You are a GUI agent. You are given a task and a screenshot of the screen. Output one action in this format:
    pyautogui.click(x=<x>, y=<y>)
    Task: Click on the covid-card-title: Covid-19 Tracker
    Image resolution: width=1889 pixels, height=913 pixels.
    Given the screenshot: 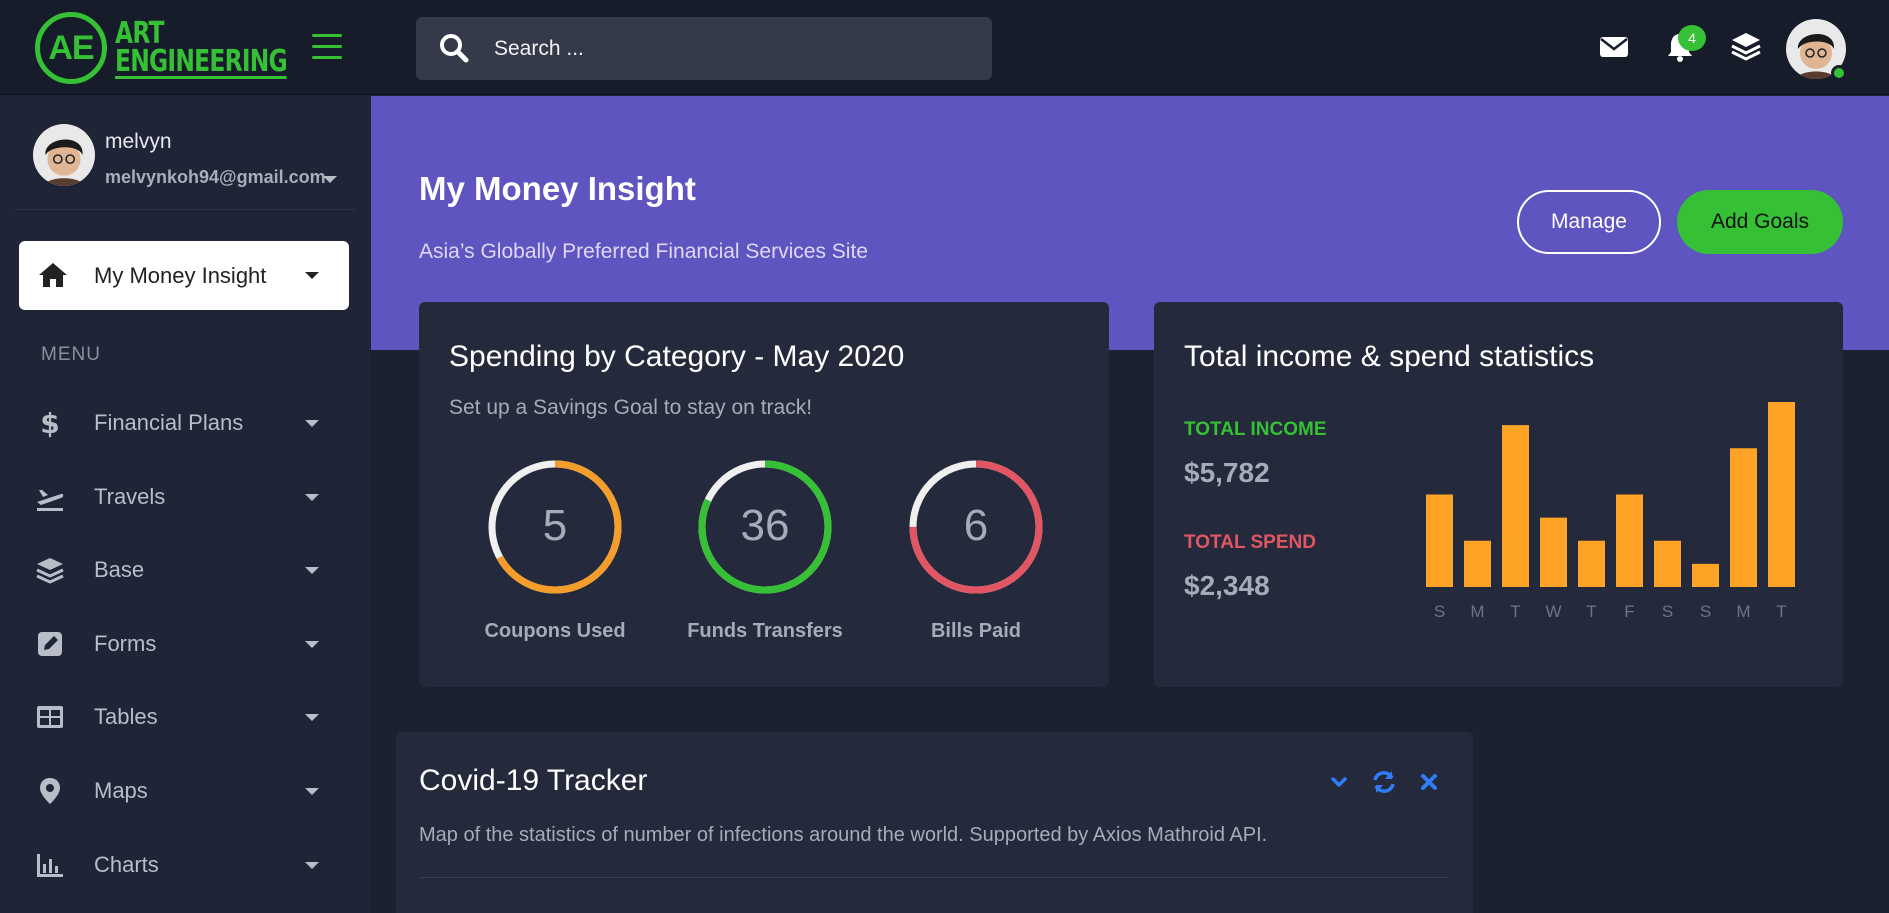 What is the action you would take?
    pyautogui.click(x=533, y=780)
    